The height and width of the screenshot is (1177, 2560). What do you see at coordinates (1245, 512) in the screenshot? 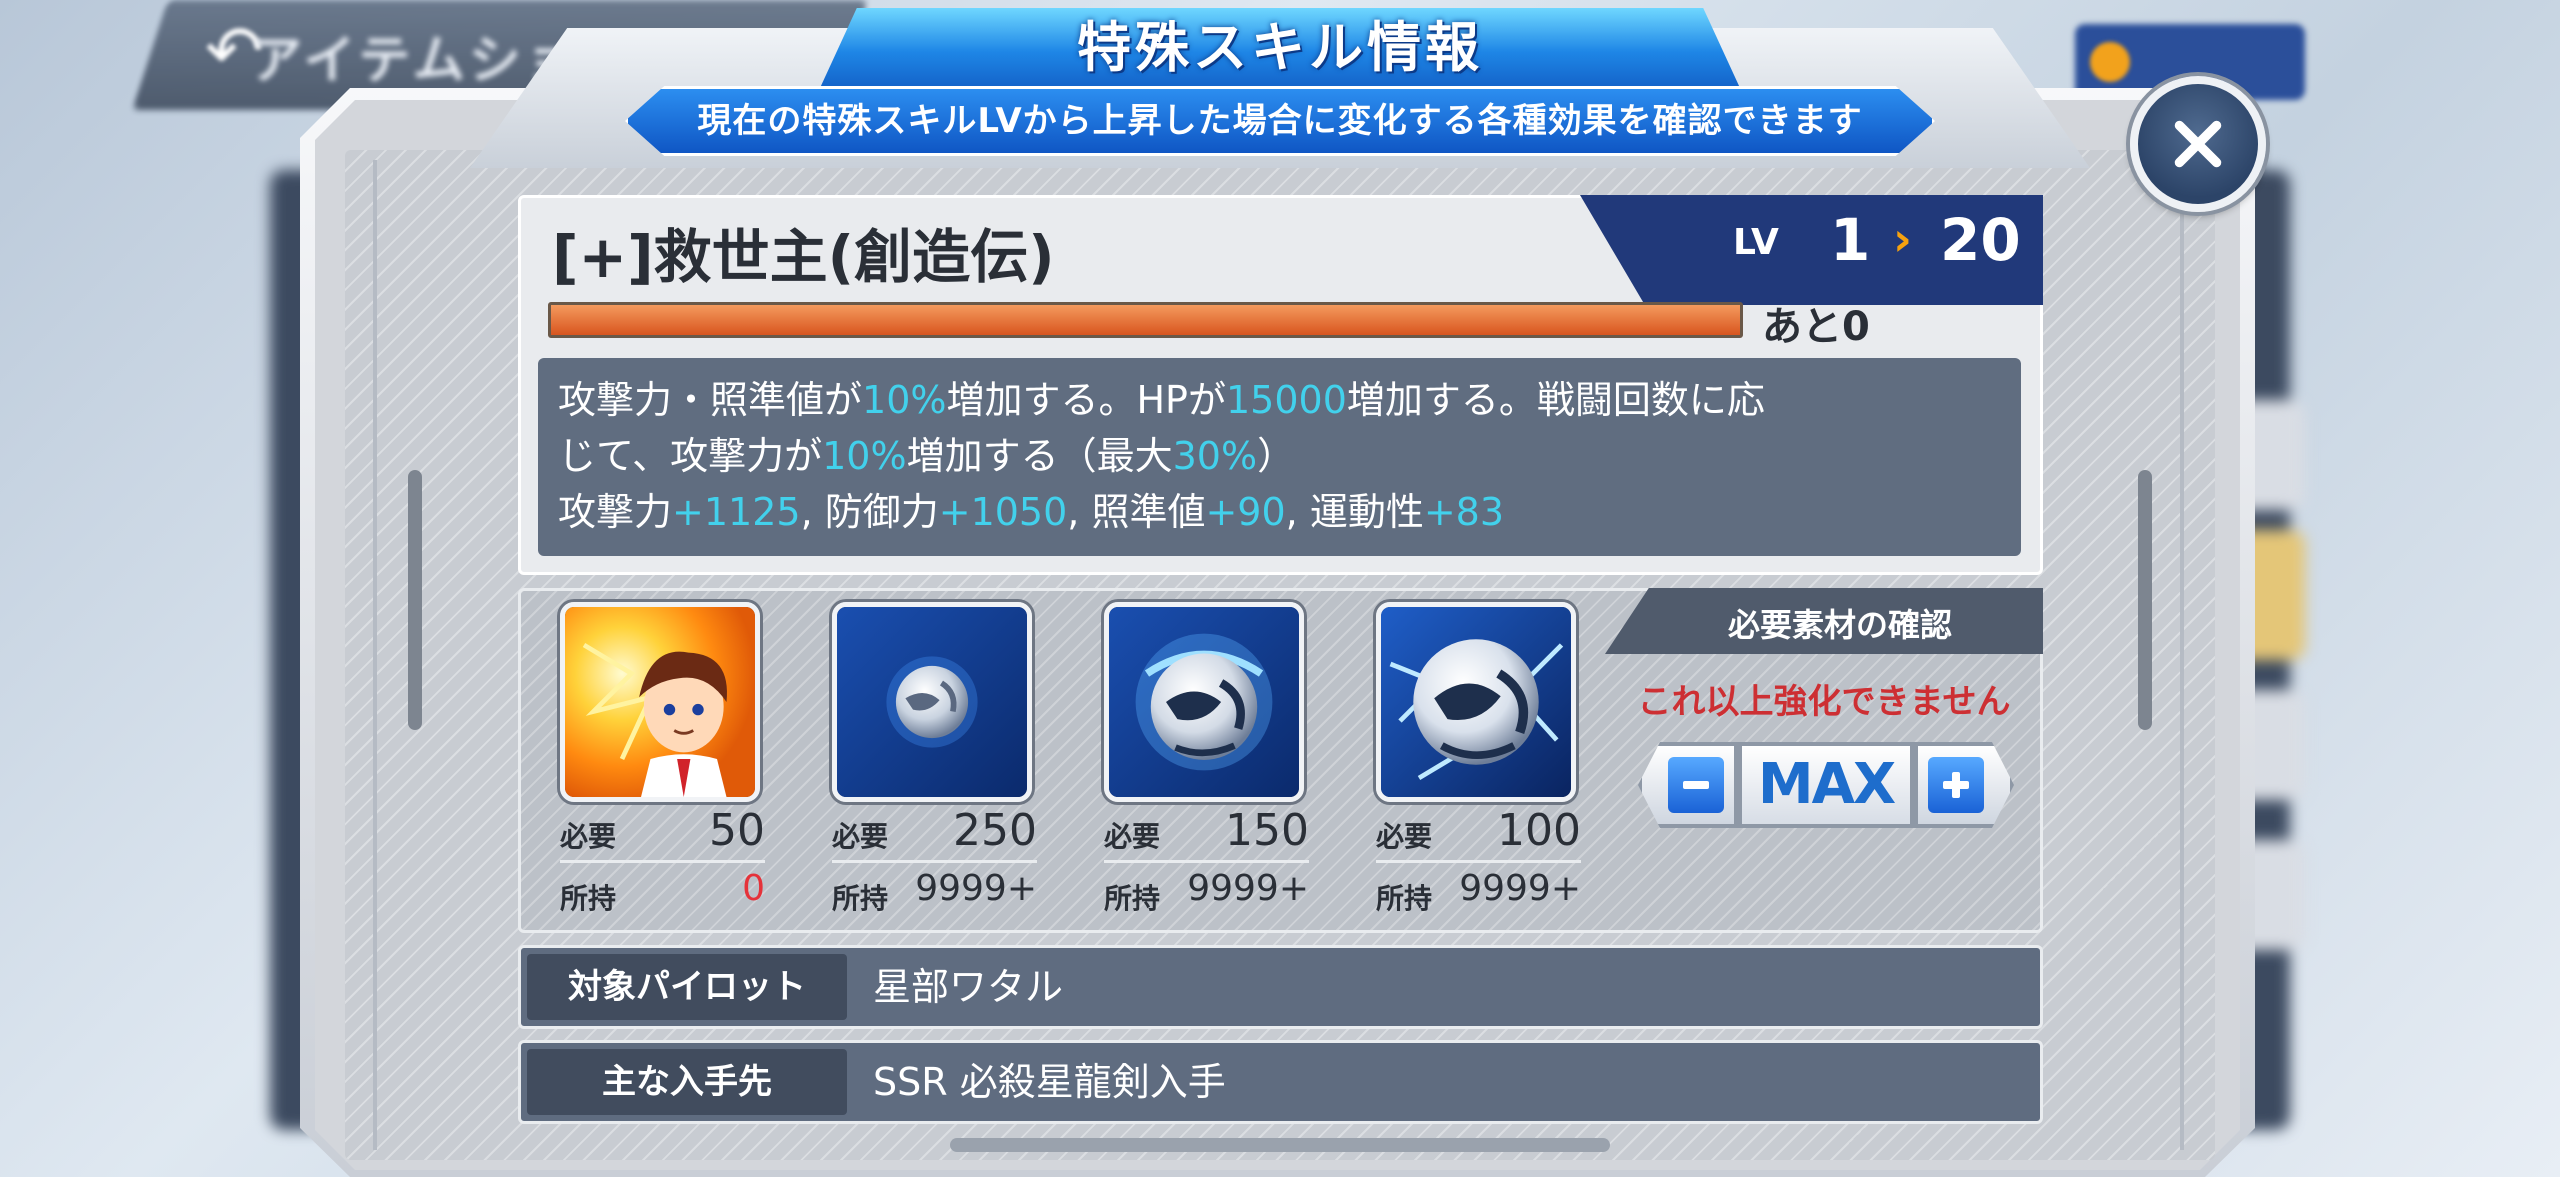
I see `stat-value: +90` at bounding box center [1245, 512].